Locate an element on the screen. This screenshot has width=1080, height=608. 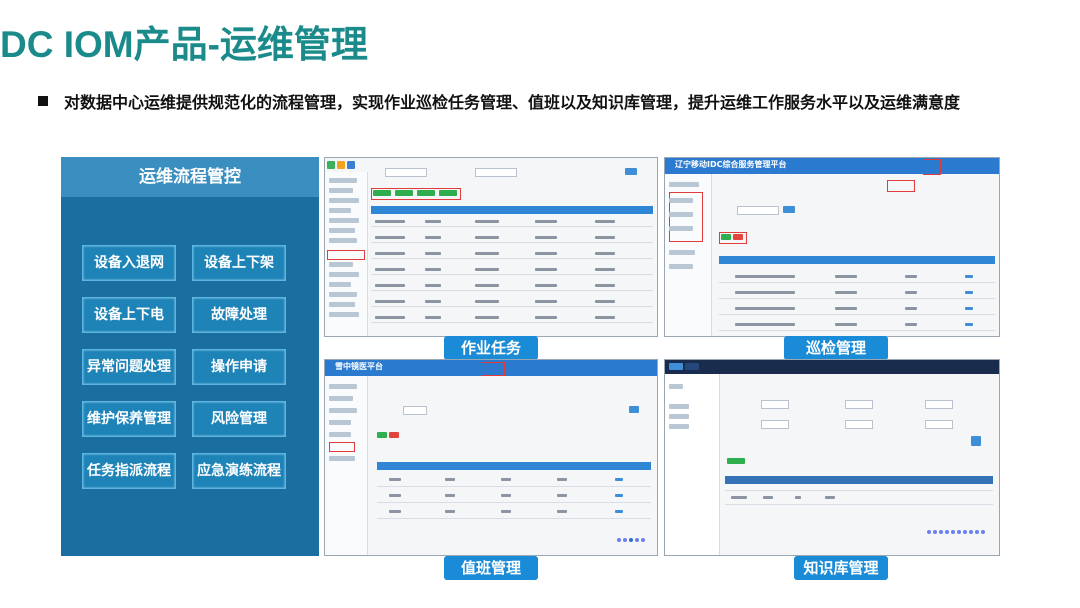
top-nav: 辽宁移动IDC综合服务管理平台 is located at coordinates (832, 166).